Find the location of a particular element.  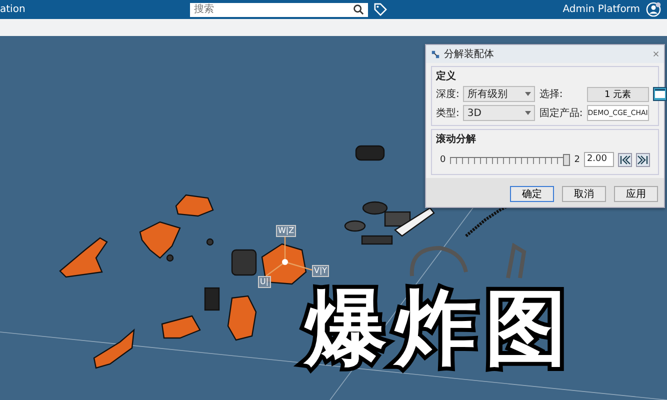

dialog-button: 确定 is located at coordinates (532, 194).